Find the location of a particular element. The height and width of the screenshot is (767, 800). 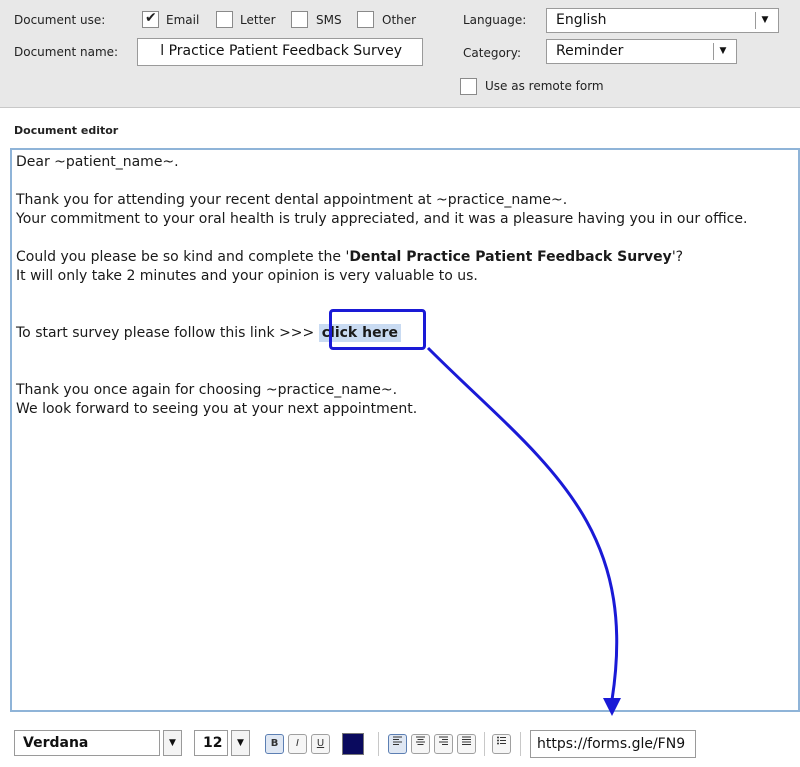

font-size-value: 12 is located at coordinates (213, 743).